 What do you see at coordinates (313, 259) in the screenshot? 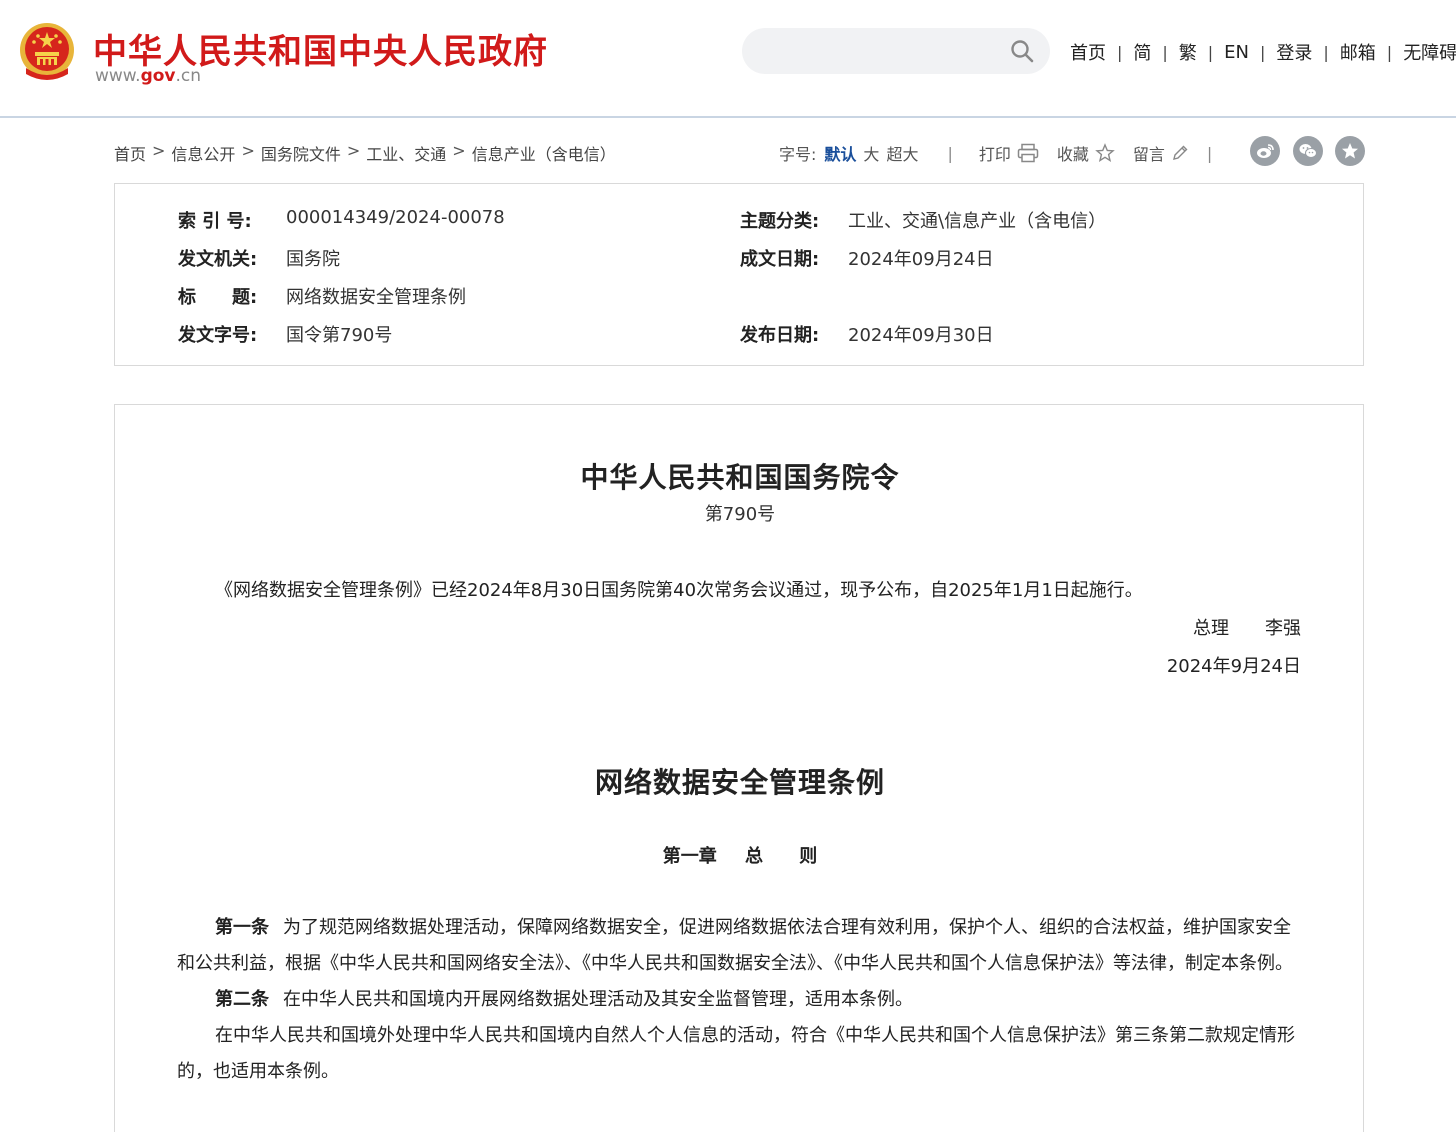
I see `meta-issuer-value: 国务院` at bounding box center [313, 259].